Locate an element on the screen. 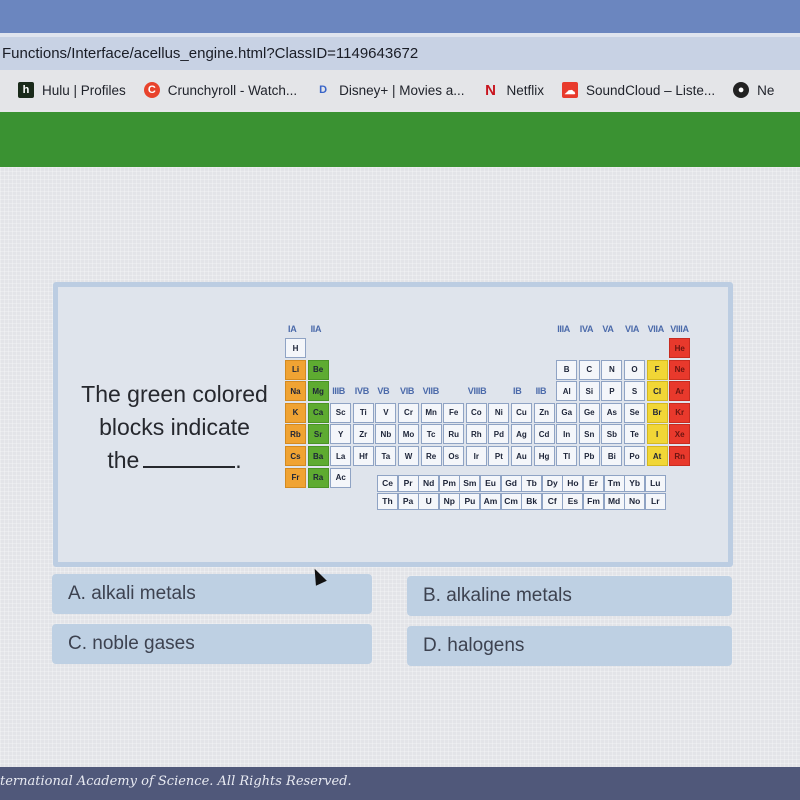  group-label: VIIIB is located at coordinates (477, 391).